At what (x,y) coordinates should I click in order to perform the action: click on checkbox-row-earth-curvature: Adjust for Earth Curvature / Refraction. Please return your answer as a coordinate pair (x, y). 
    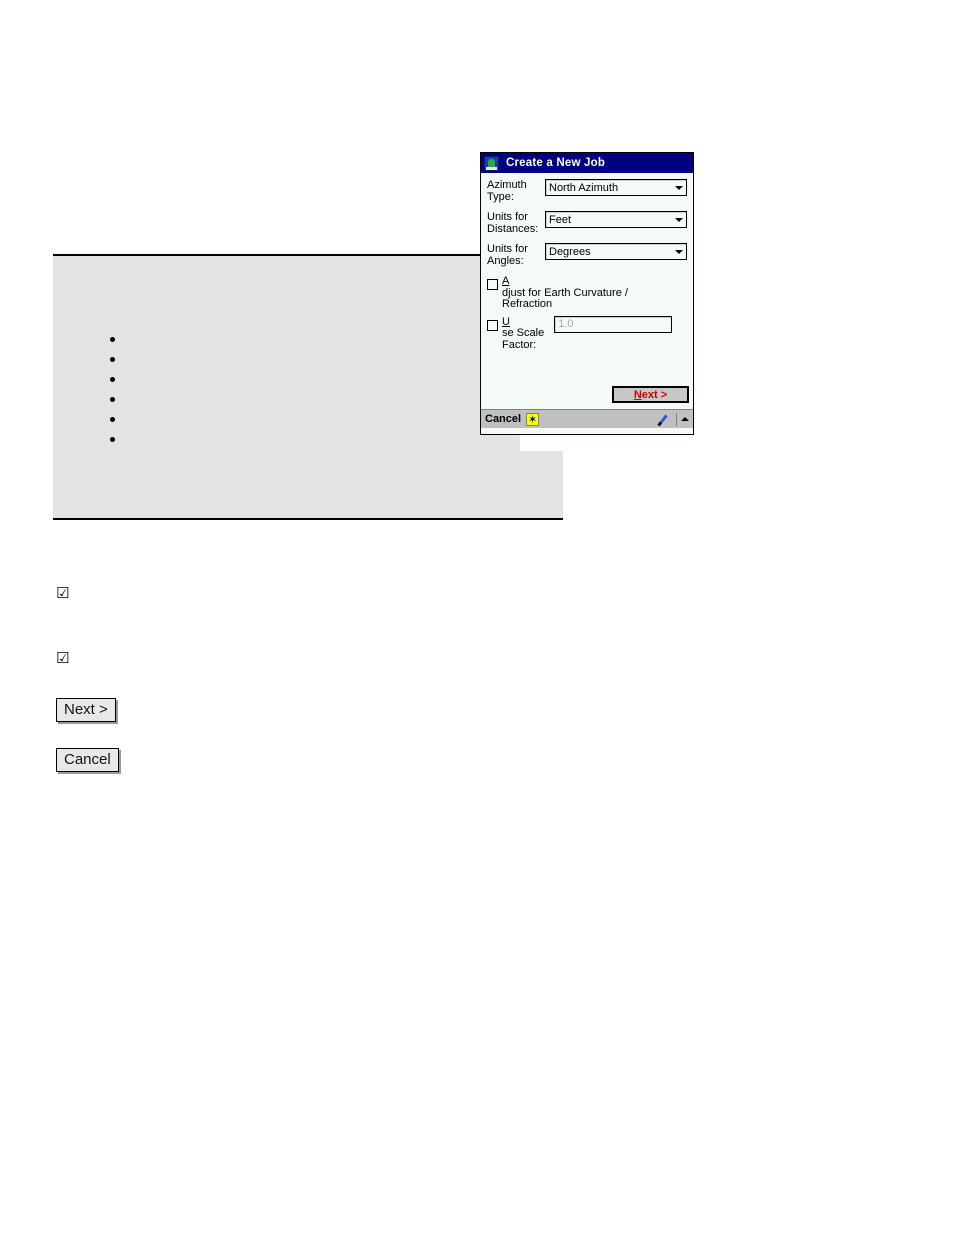
    Looking at the image, I should click on (587, 293).